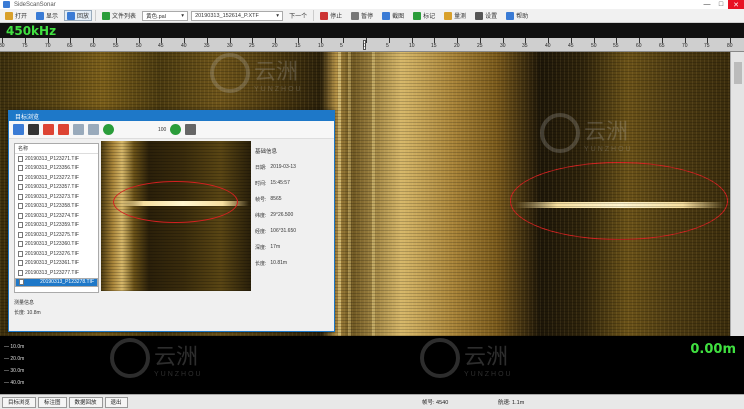 This screenshot has width=744, height=409. I want to click on depth-scale-row: — 10.0m, so click(14, 347).